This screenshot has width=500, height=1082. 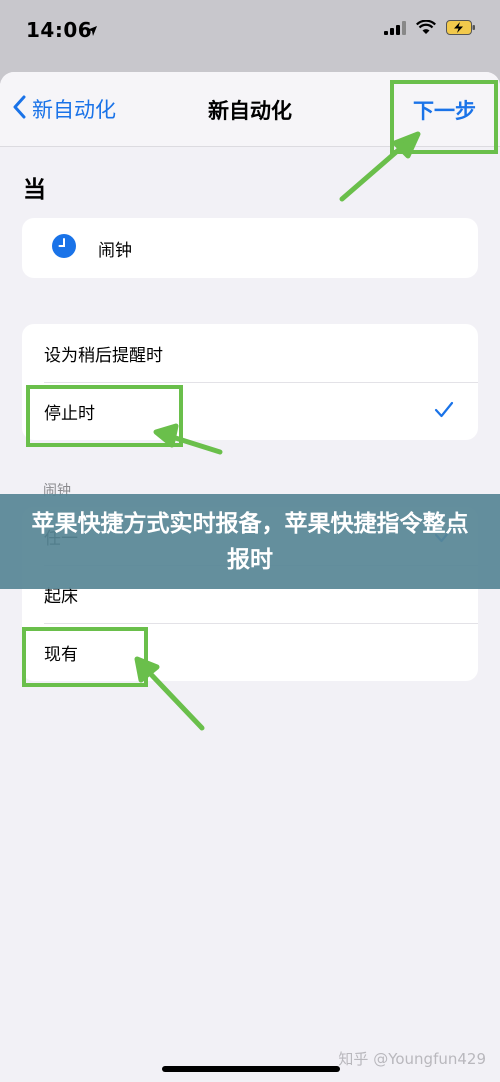 I want to click on arrow-to-existing, so click(x=173, y=697).